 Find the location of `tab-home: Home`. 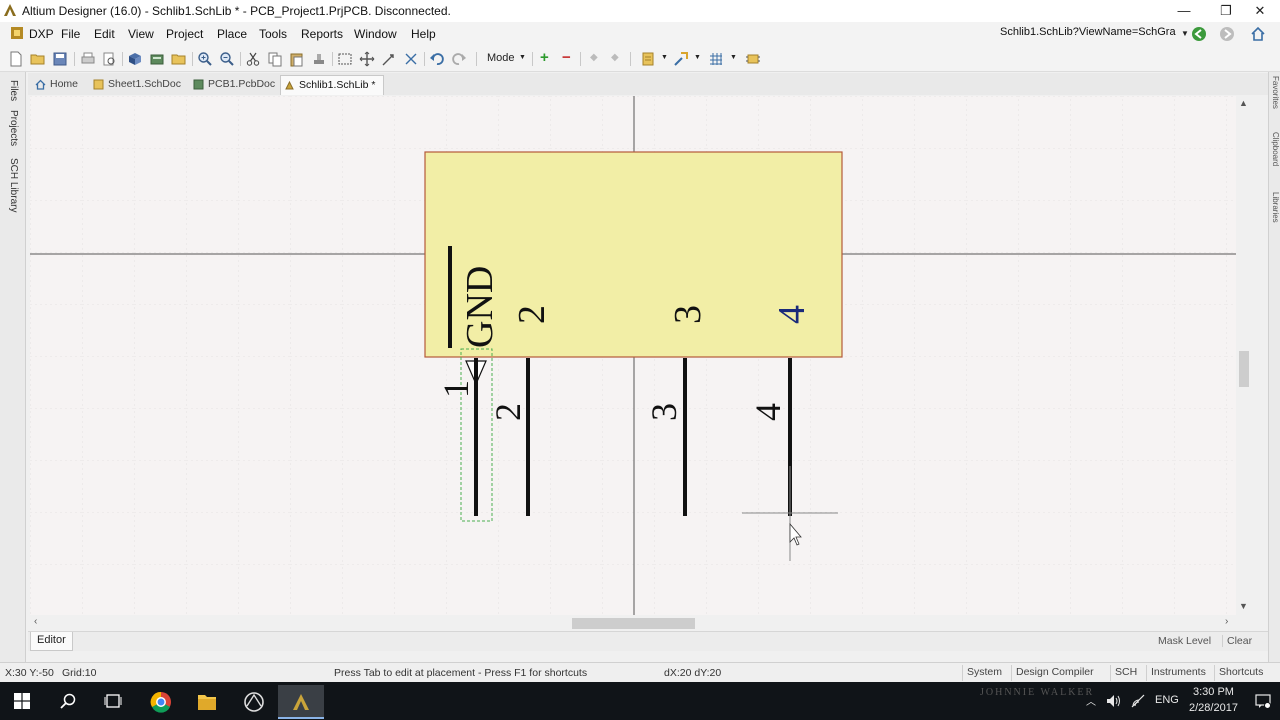

tab-home: Home is located at coordinates (60, 85).